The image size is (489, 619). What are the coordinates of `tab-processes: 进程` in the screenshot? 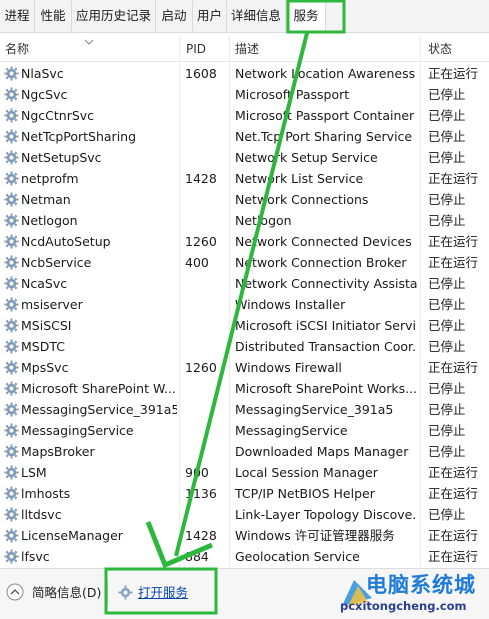 It's located at (17, 16).